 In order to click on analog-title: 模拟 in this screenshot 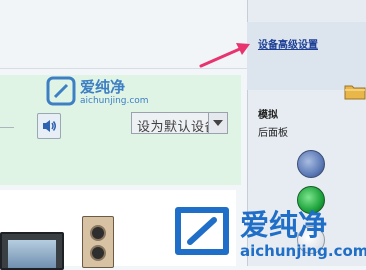, I will do `click(268, 115)`.